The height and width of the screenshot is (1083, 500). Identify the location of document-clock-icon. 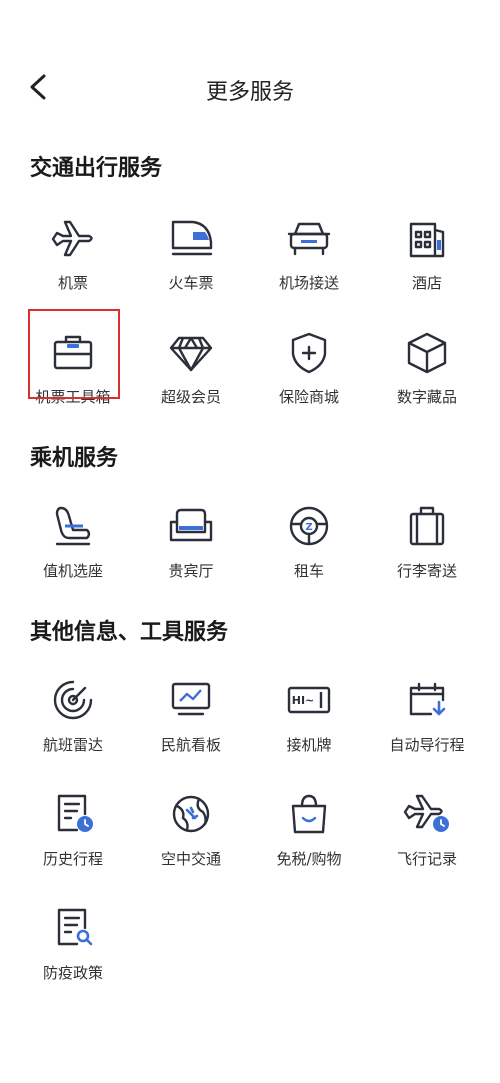
(75, 813).